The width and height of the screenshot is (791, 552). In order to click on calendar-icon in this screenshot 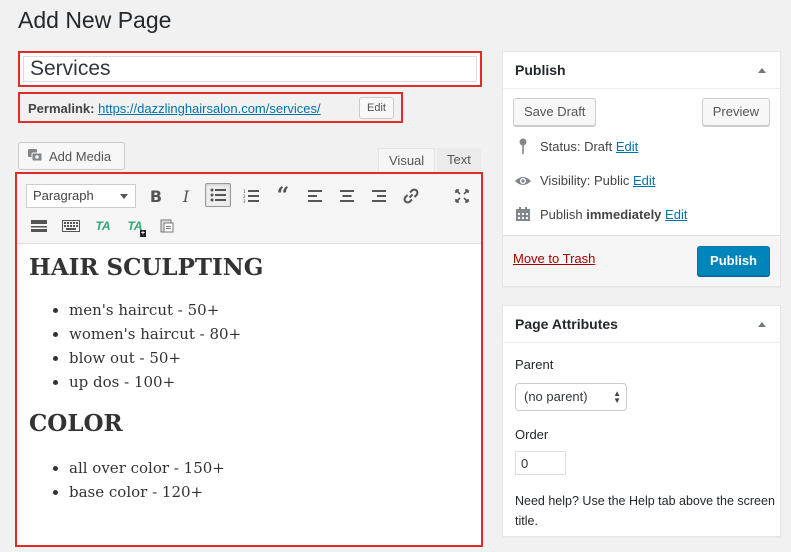, I will do `click(523, 214)`.